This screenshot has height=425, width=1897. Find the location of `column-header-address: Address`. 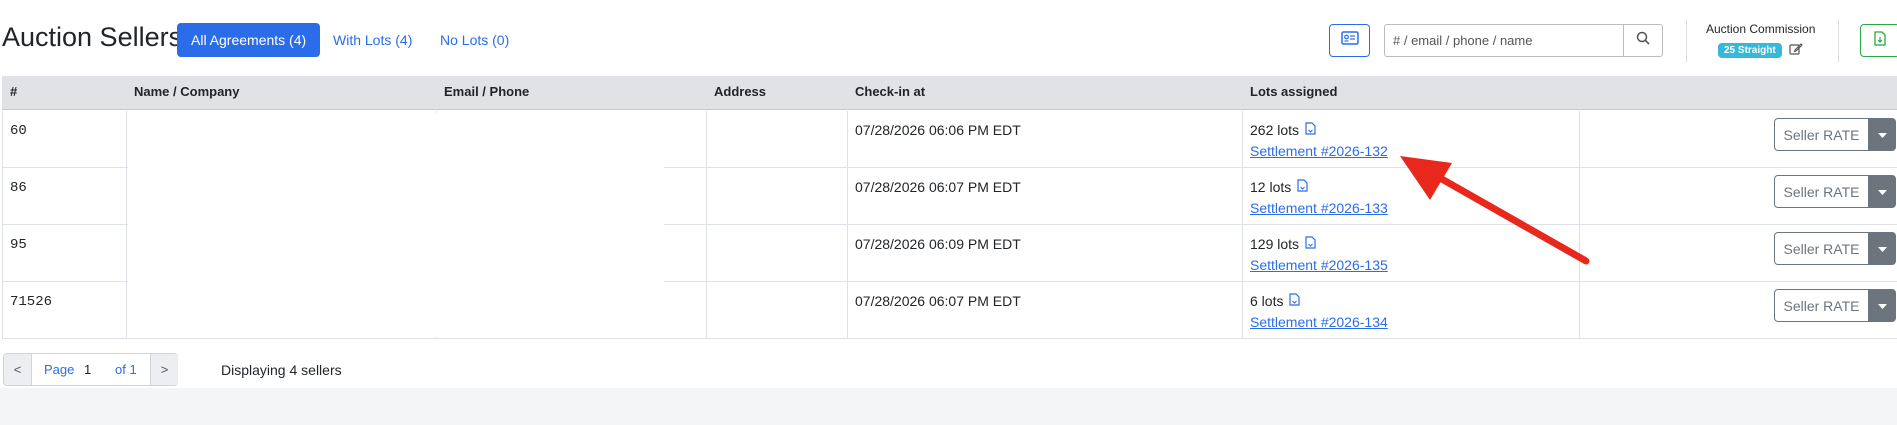

column-header-address: Address is located at coordinates (740, 91).